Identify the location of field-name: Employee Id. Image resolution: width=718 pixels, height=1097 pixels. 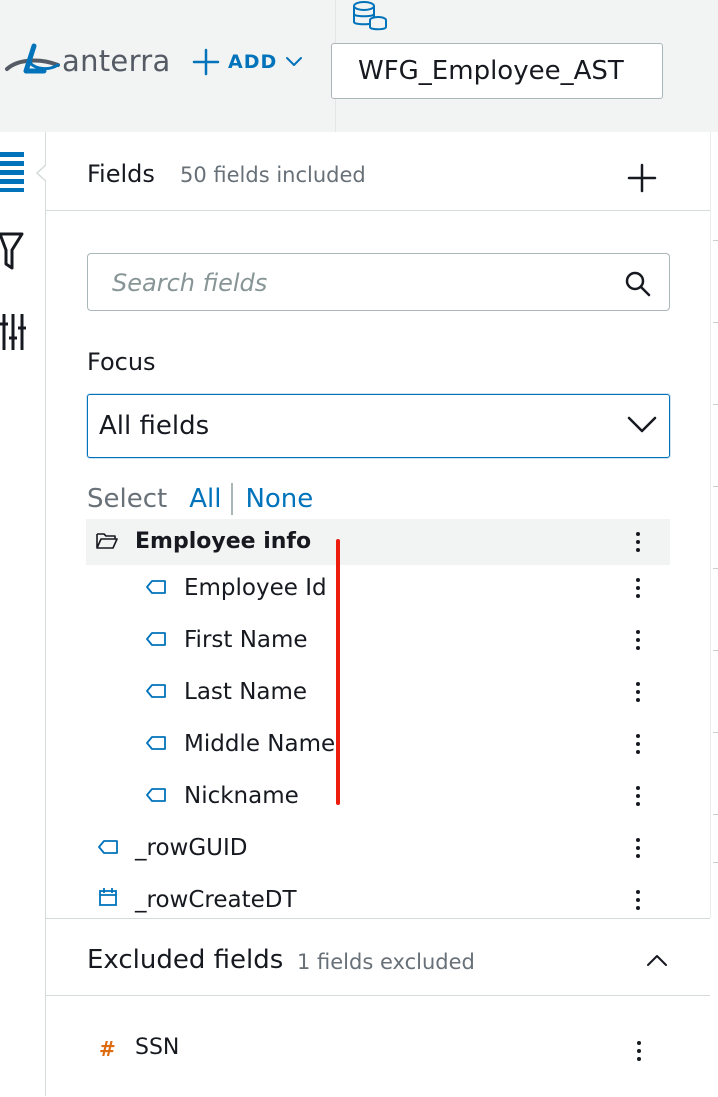
(255, 588).